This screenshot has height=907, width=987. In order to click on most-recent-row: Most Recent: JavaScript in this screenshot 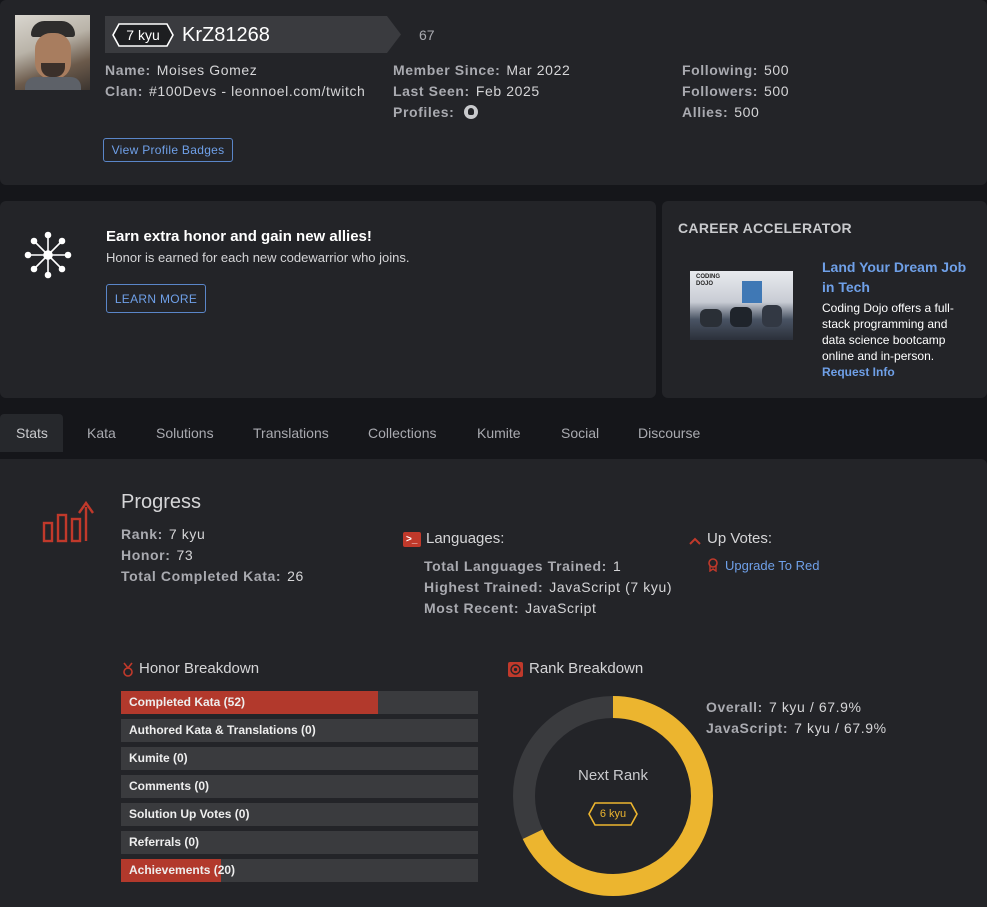, I will do `click(510, 608)`.